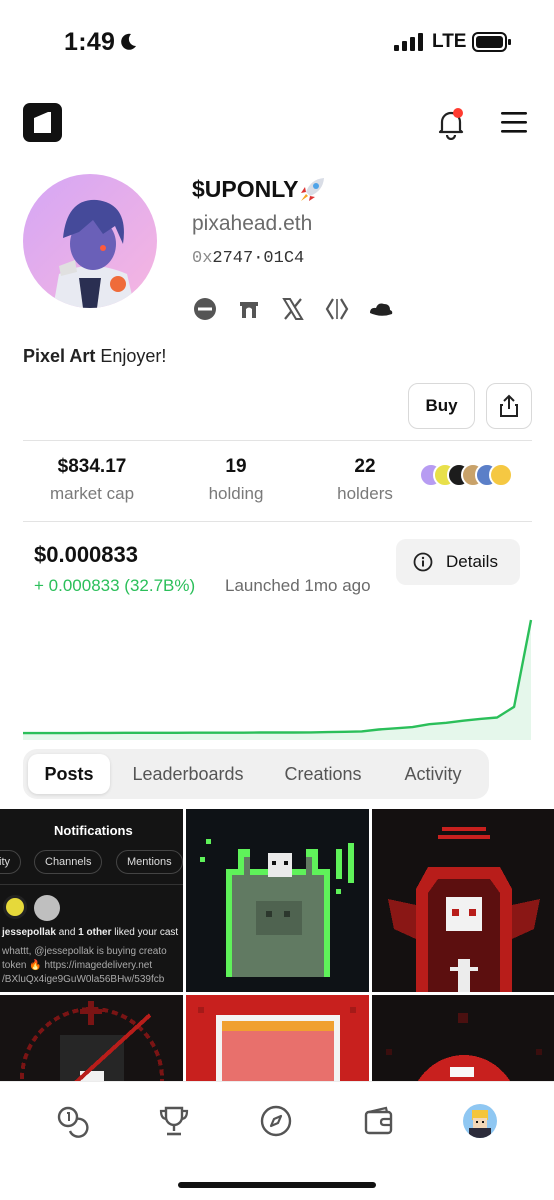  Describe the element at coordinates (277, 1038) in the screenshot. I see `post-red-frame-pixel-art` at that location.